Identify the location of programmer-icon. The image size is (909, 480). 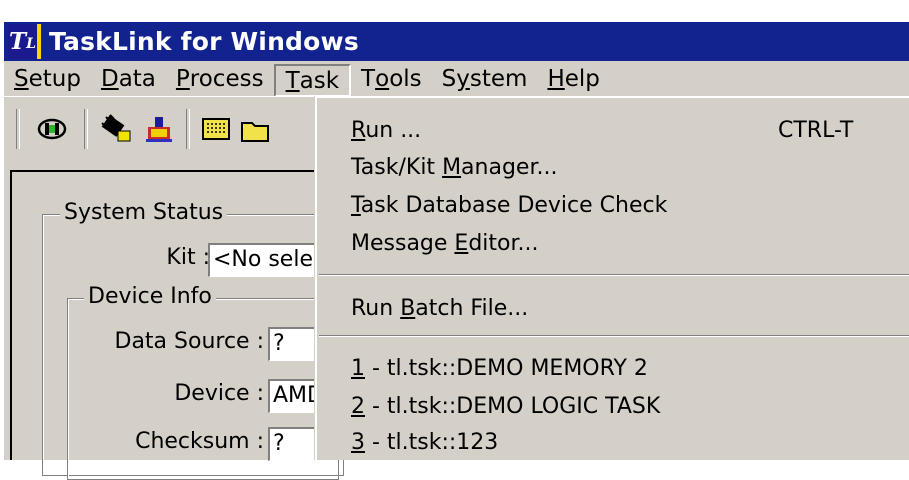
(116, 129).